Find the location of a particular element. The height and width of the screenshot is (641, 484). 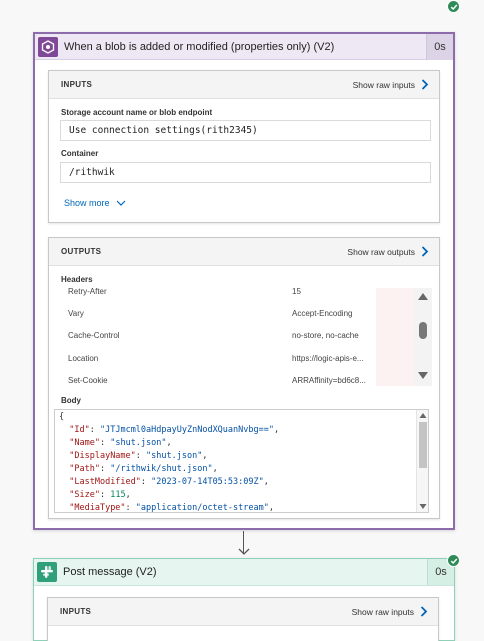

action-title: Post message (V2) is located at coordinates (110, 572).